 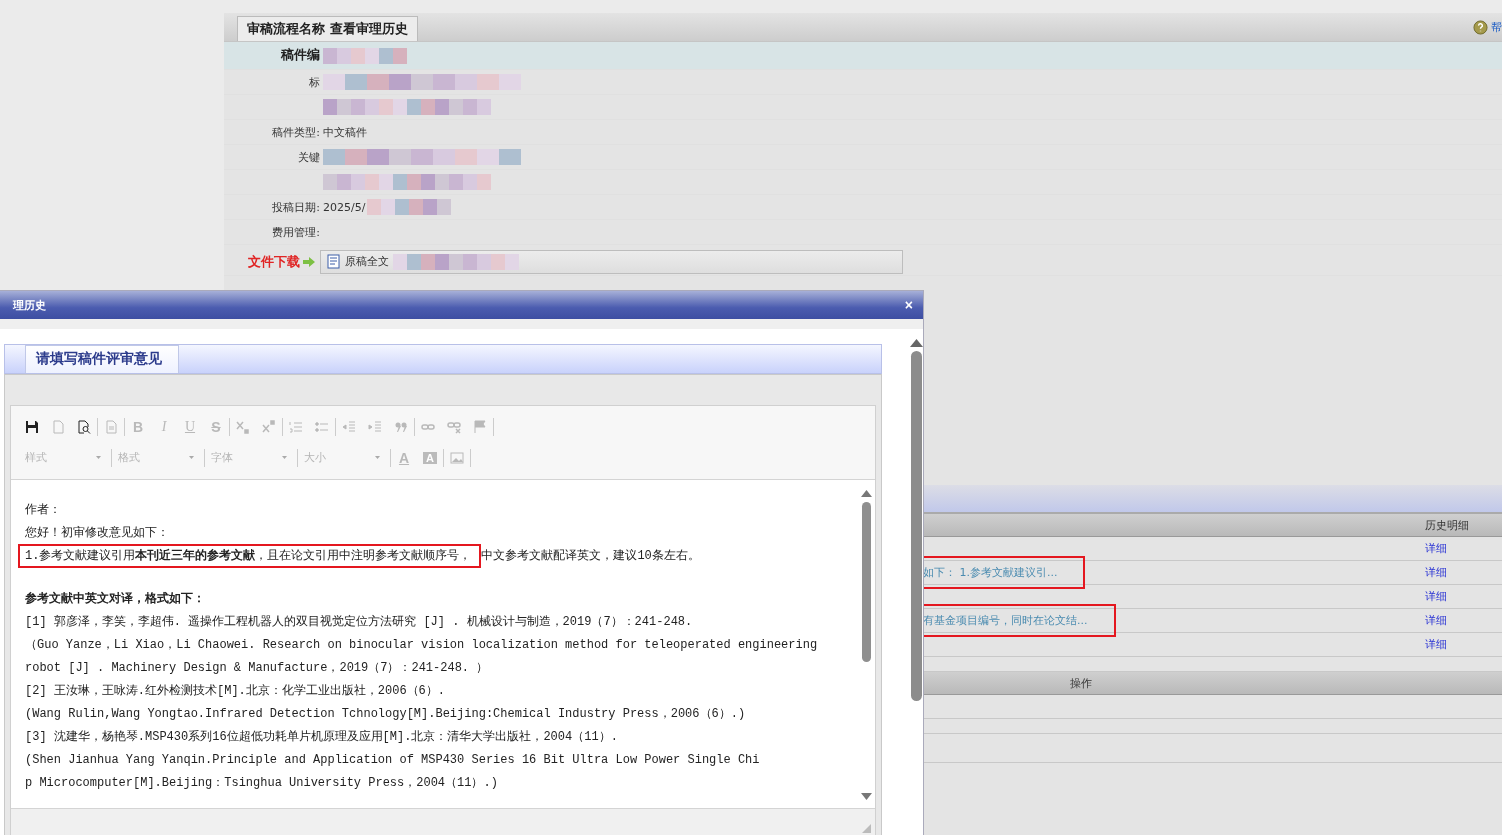 I want to click on column-header: 历史明细, so click(x=1447, y=525).